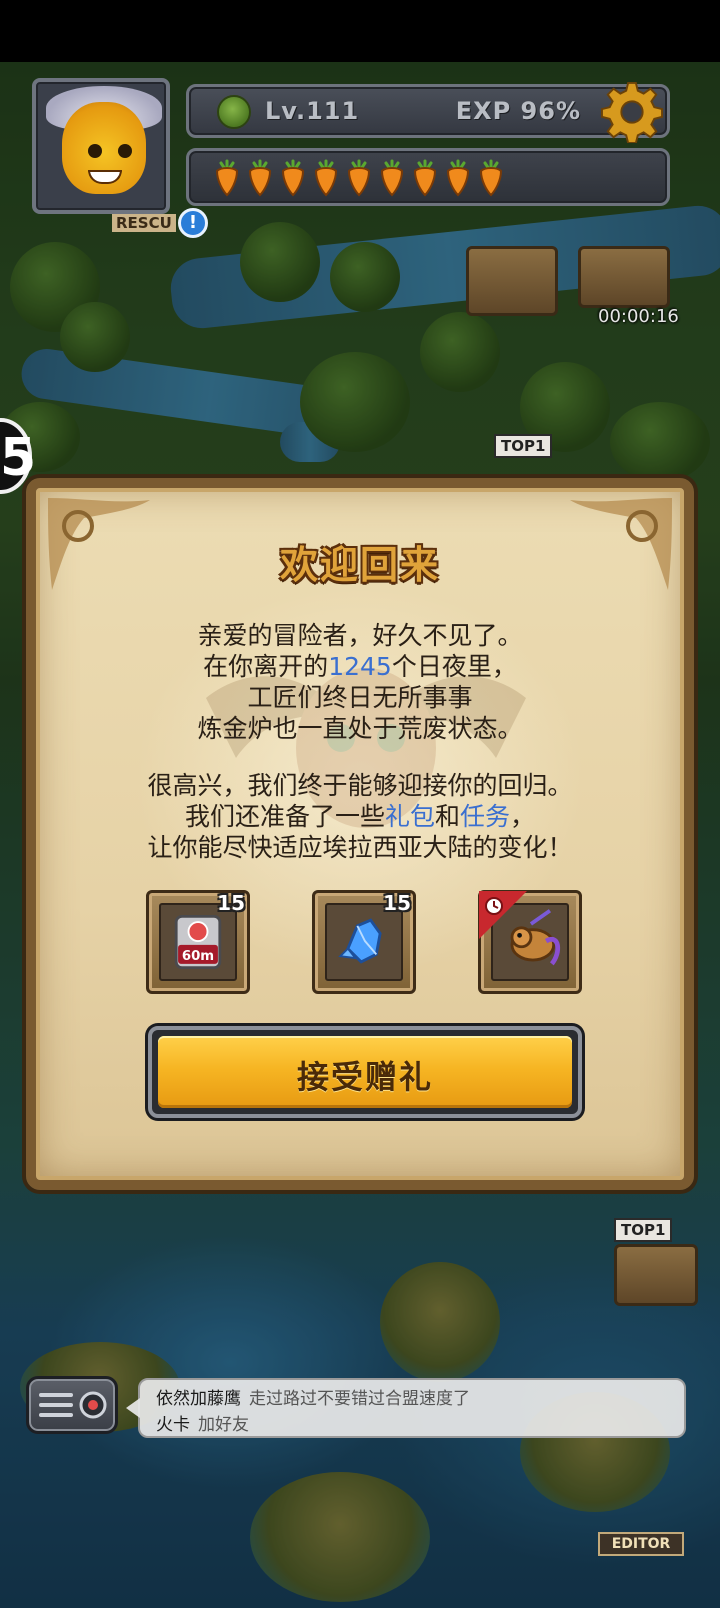 The height and width of the screenshot is (1608, 720). What do you see at coordinates (632, 112) in the screenshot?
I see `gear-icon` at bounding box center [632, 112].